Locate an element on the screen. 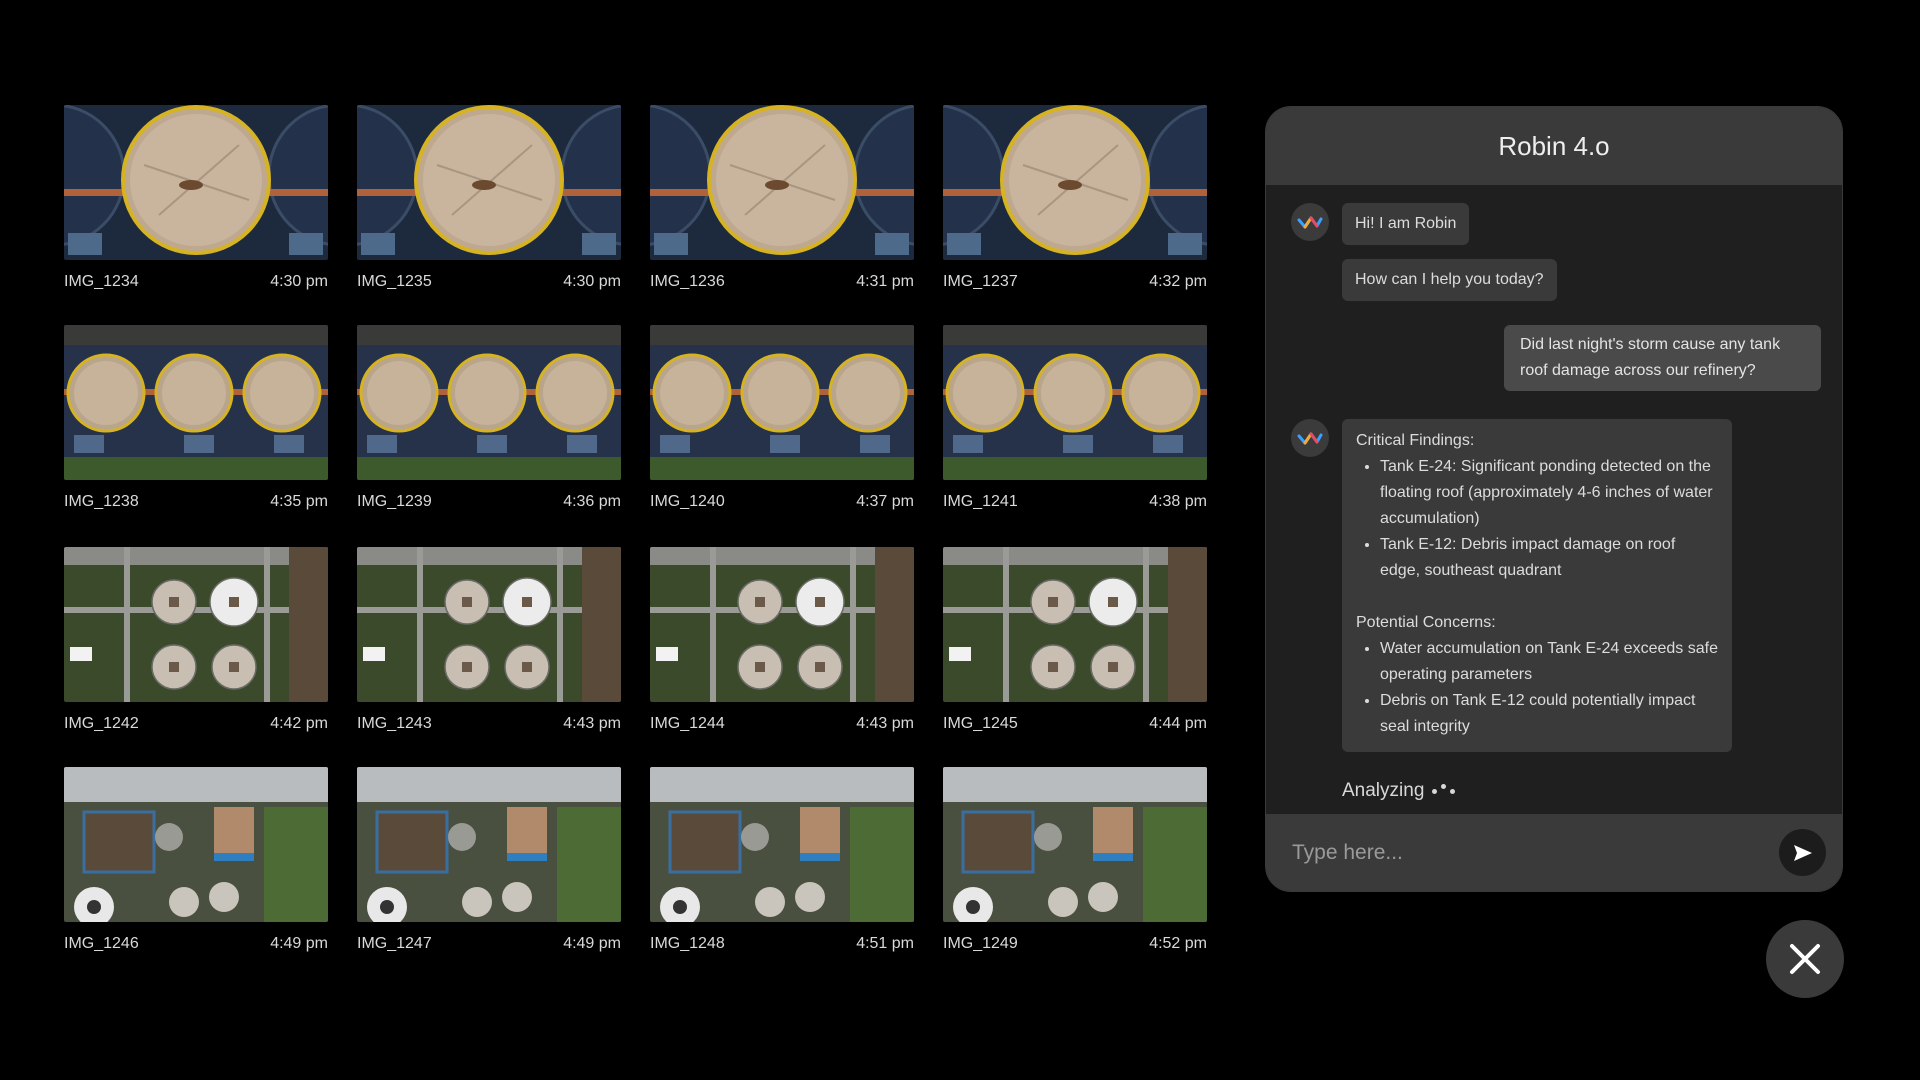  image-caption: IMG_1239 4:36 pm is located at coordinates (489, 502).